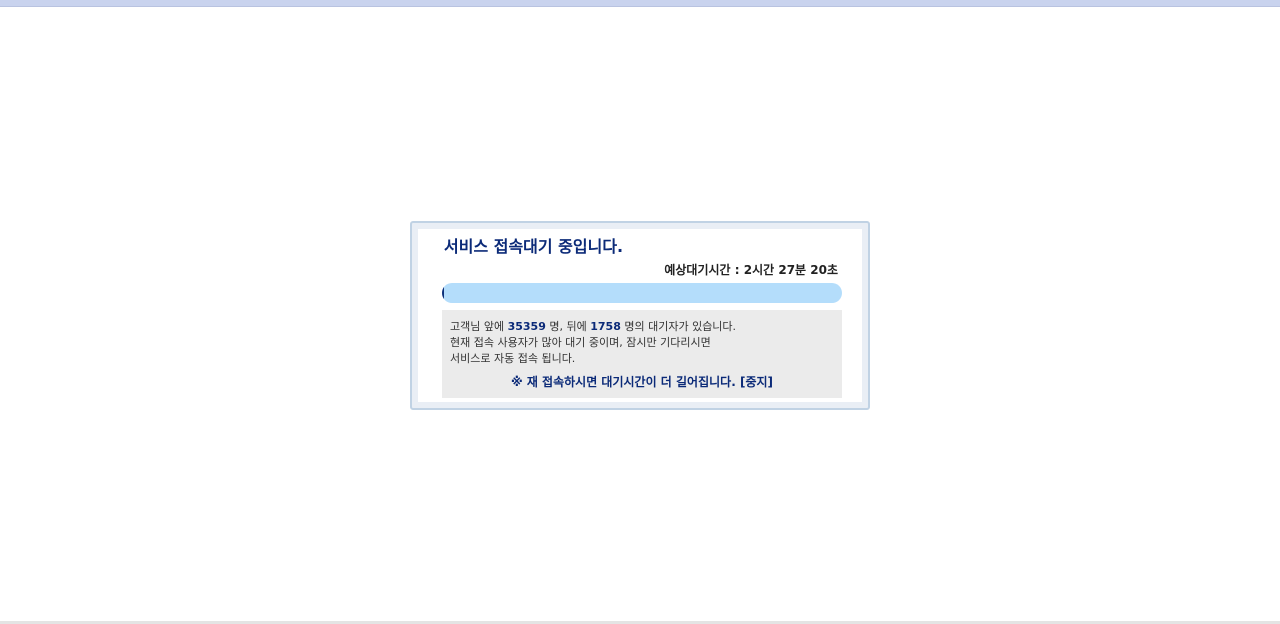  Describe the element at coordinates (756, 382) in the screenshot. I see `stop-button: [중지]` at that location.